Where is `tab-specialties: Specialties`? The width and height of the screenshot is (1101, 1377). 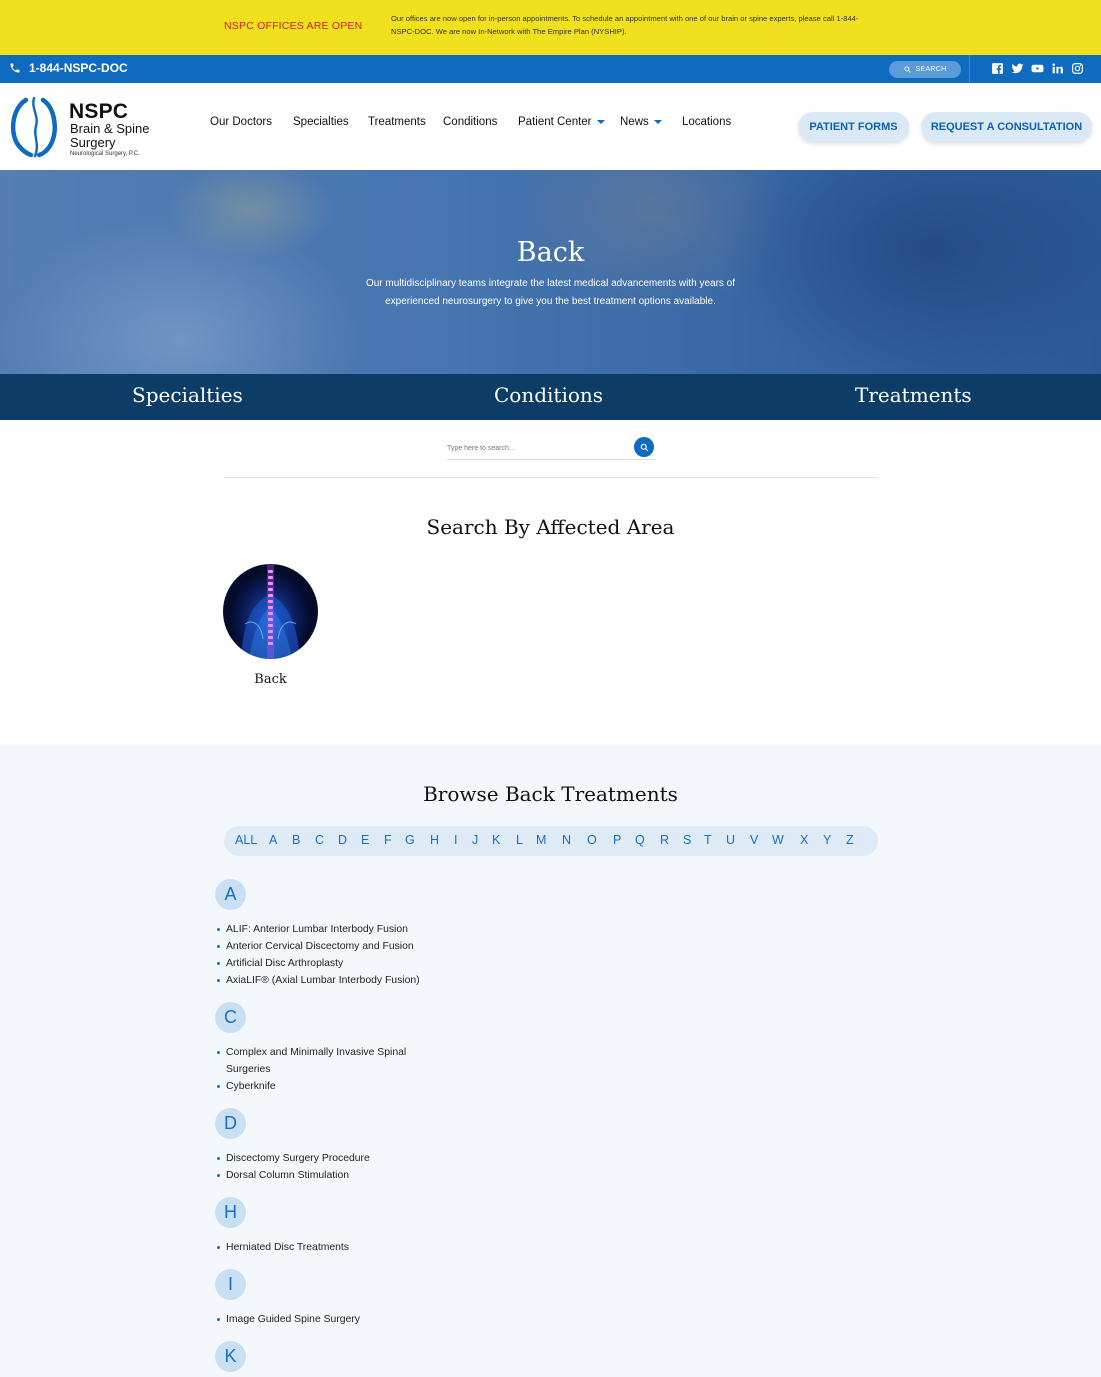
tab-specialties: Specialties is located at coordinates (187, 395).